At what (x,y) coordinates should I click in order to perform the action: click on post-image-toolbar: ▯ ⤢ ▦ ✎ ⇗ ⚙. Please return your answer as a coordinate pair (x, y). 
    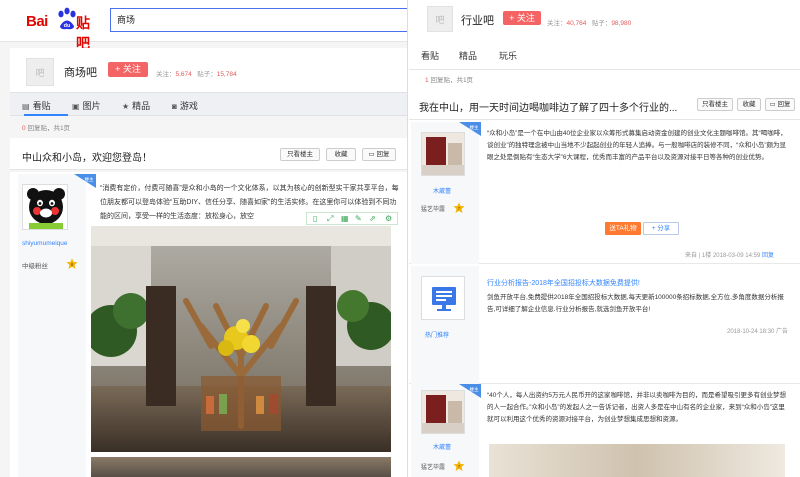
    Looking at the image, I should click on (352, 218).